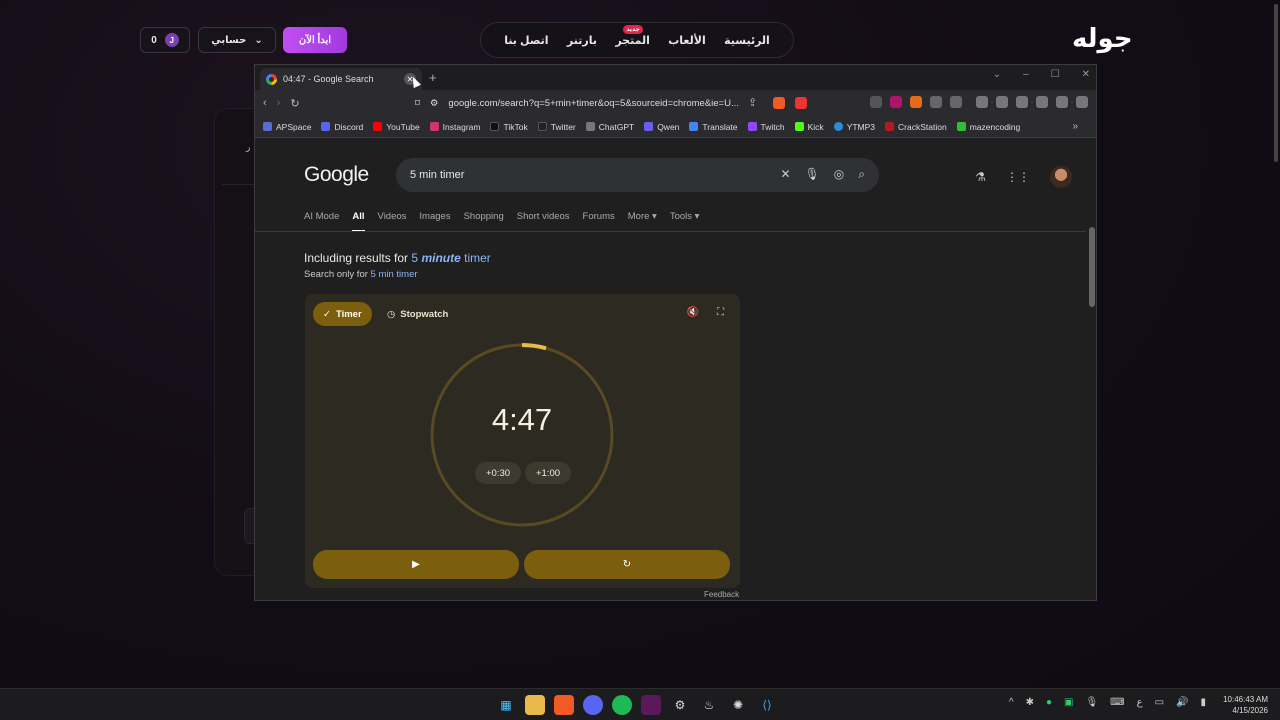 The width and height of the screenshot is (1280, 720). Describe the element at coordinates (341, 79) in the screenshot. I see `browser-tab: 04:47 - Google Search ✕` at that location.